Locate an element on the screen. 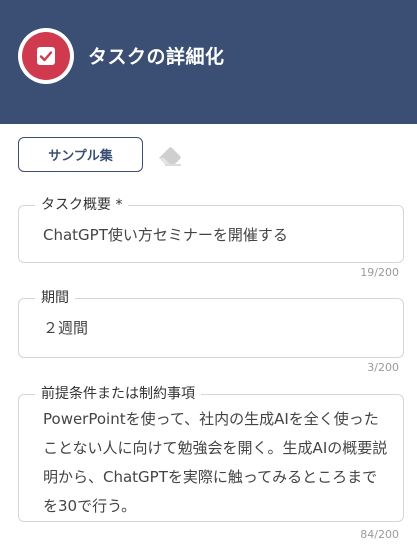 The width and height of the screenshot is (417, 555). app-logo is located at coordinates (46, 56).